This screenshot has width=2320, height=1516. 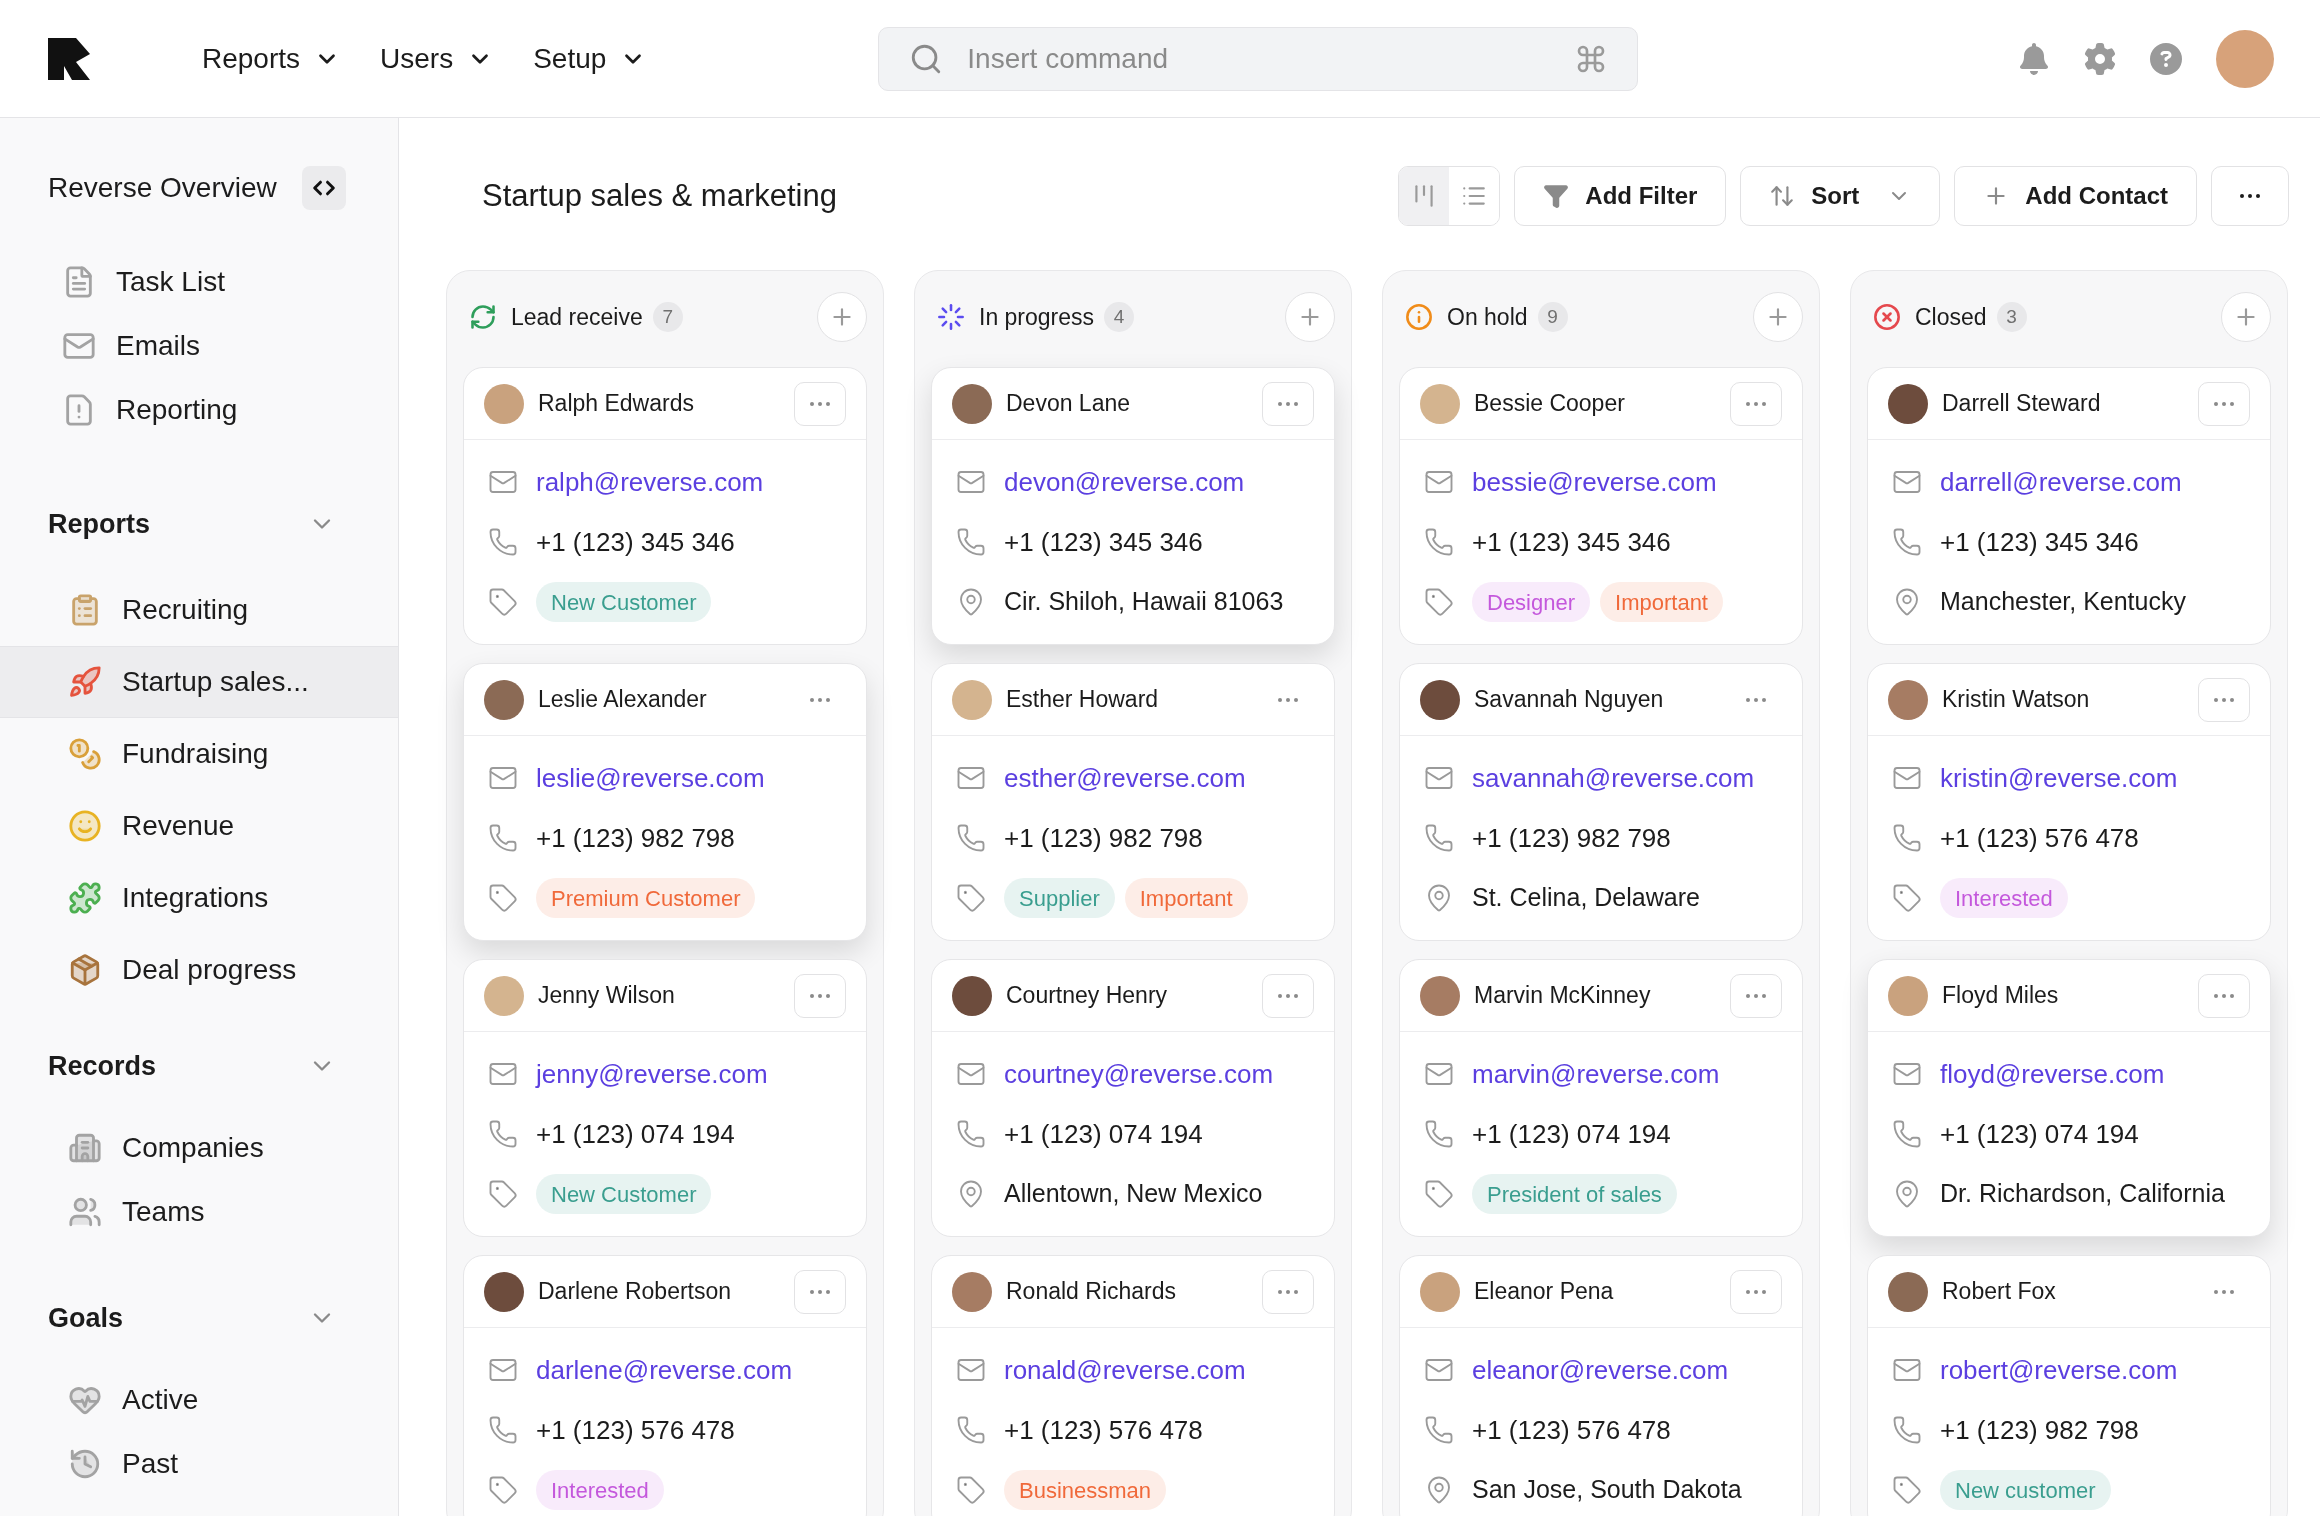 What do you see at coordinates (199, 1066) in the screenshot?
I see `section-header: Records` at bounding box center [199, 1066].